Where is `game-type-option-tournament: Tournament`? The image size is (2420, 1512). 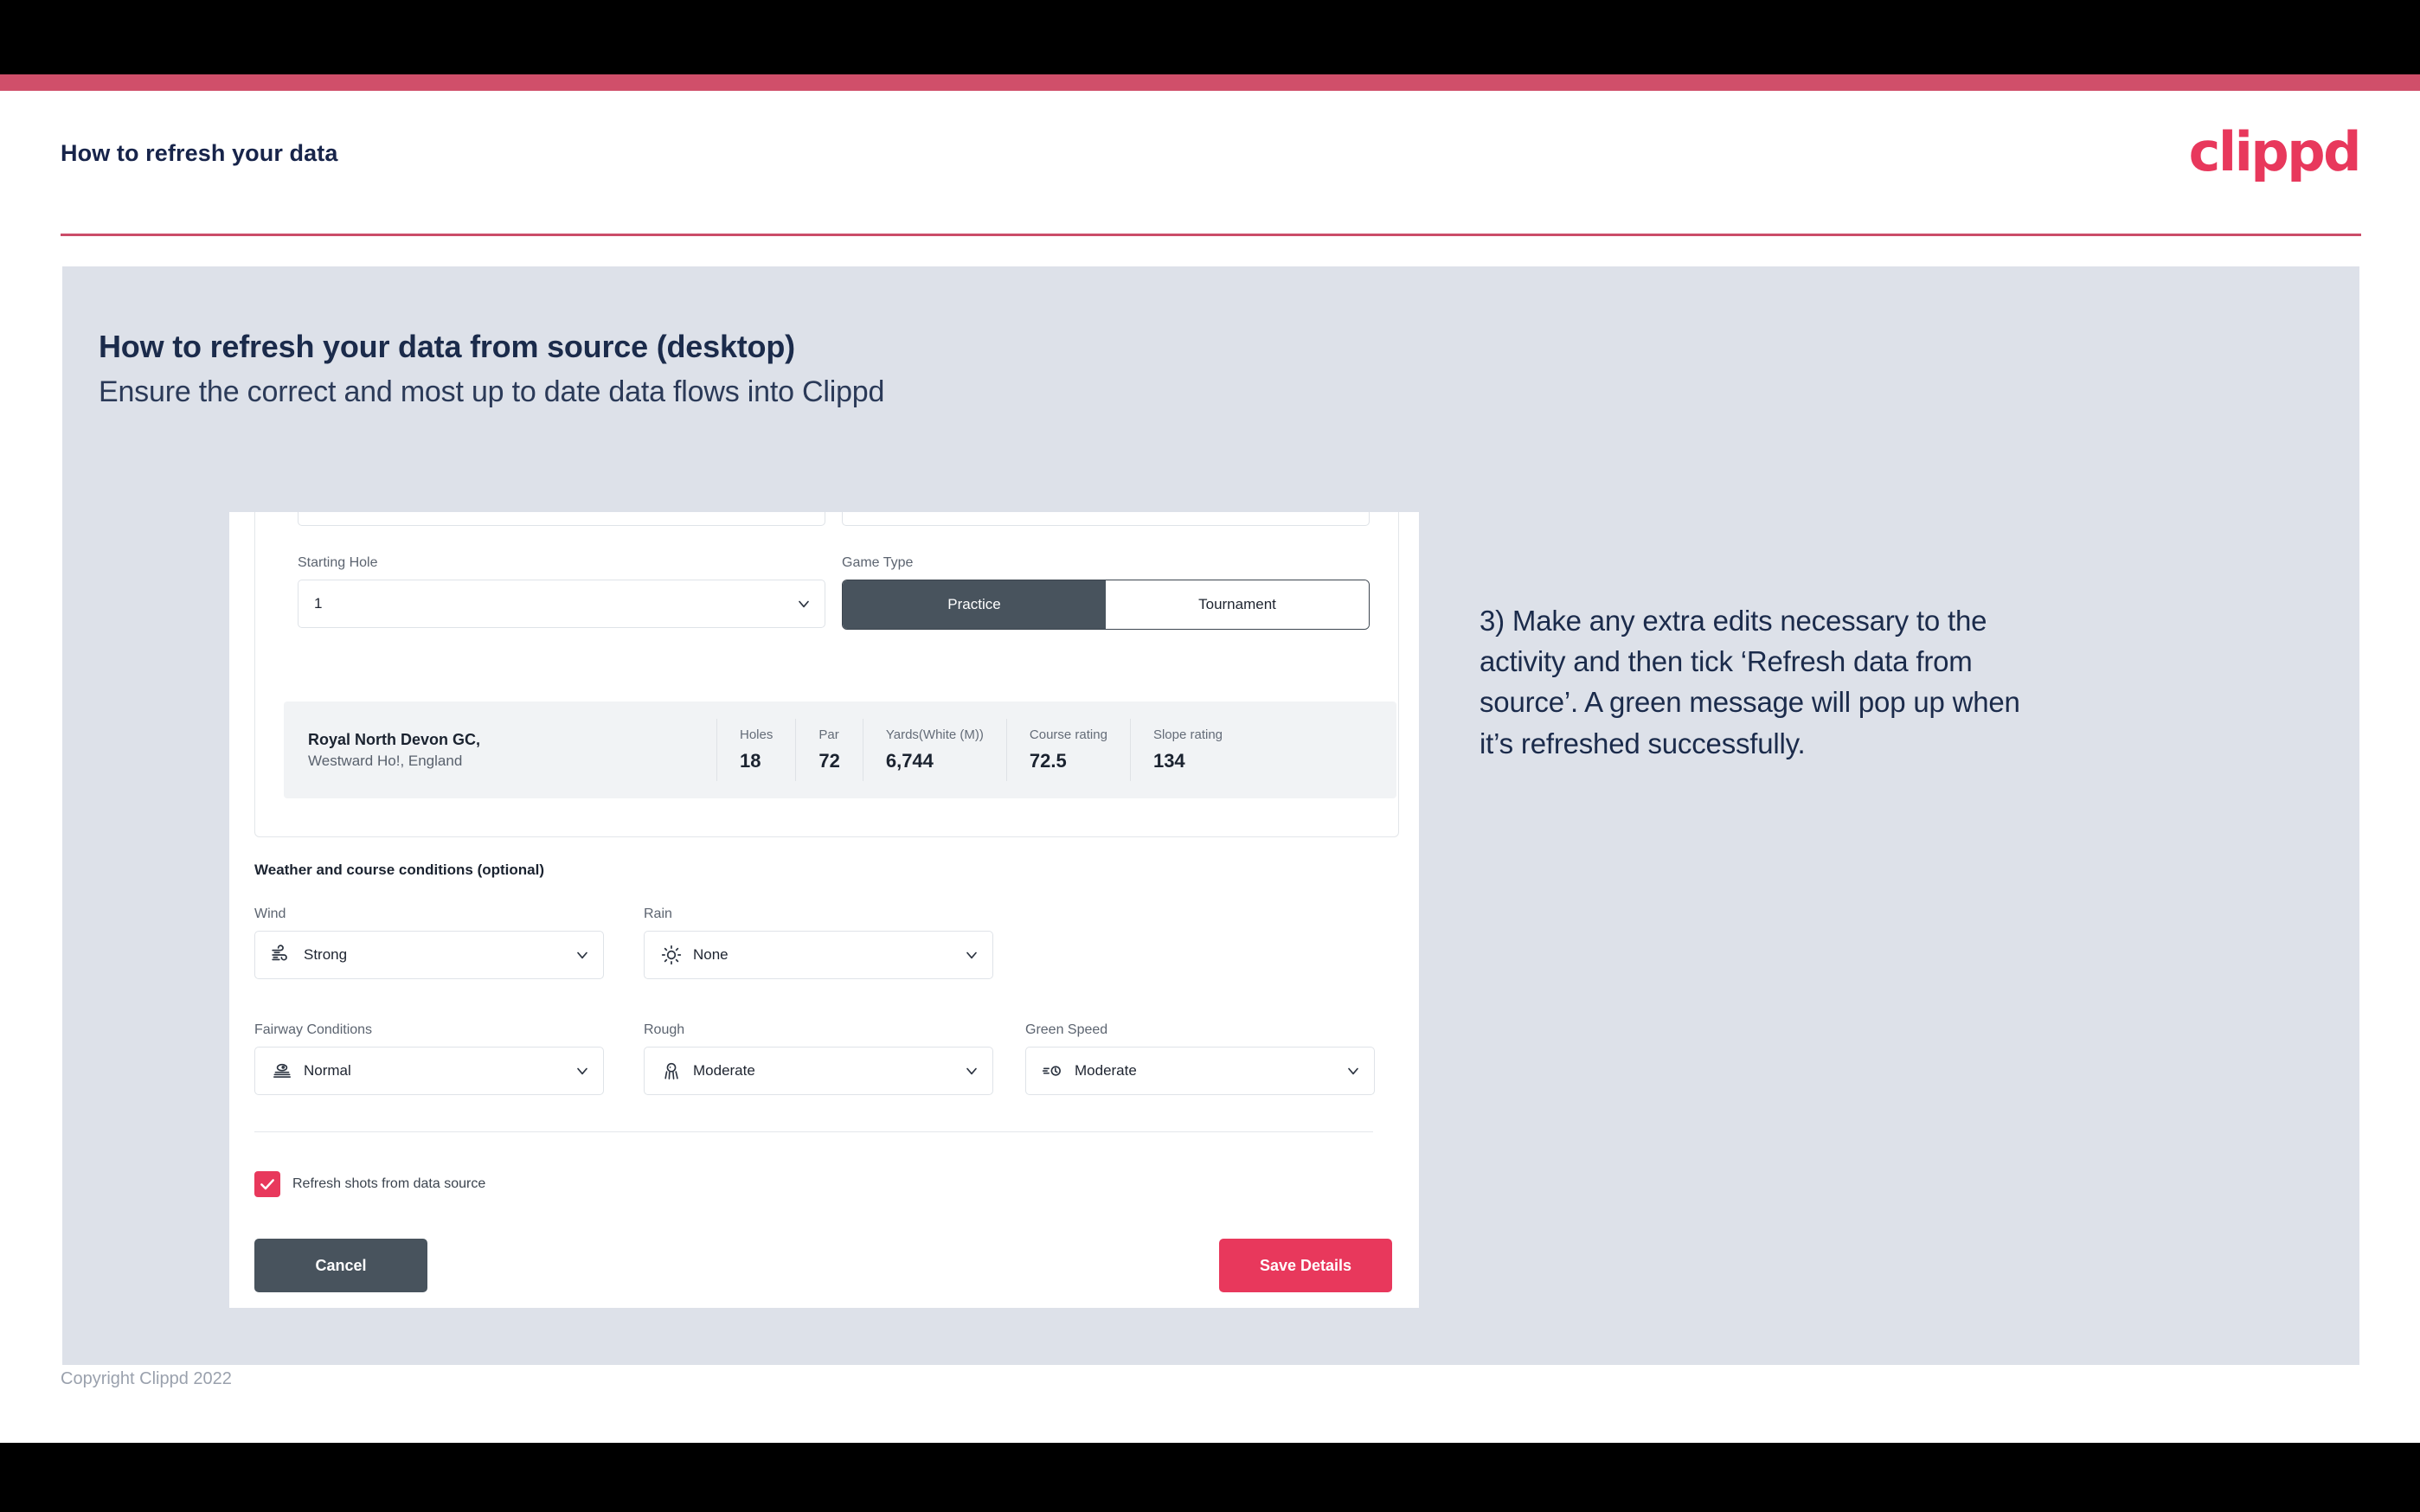 game-type-option-tournament: Tournament is located at coordinates (1237, 604).